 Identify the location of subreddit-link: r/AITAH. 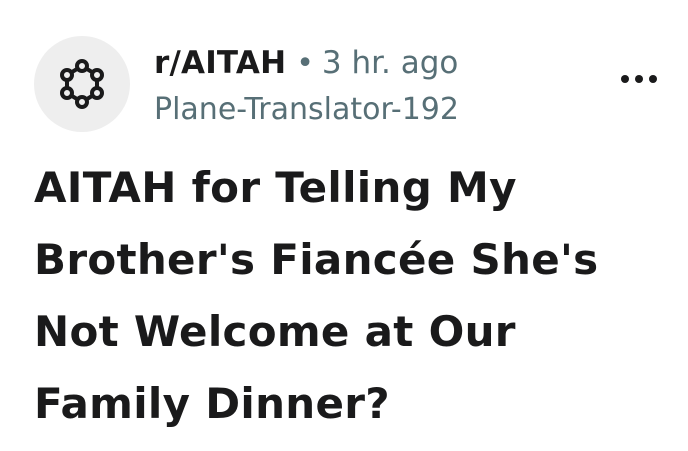
(220, 63).